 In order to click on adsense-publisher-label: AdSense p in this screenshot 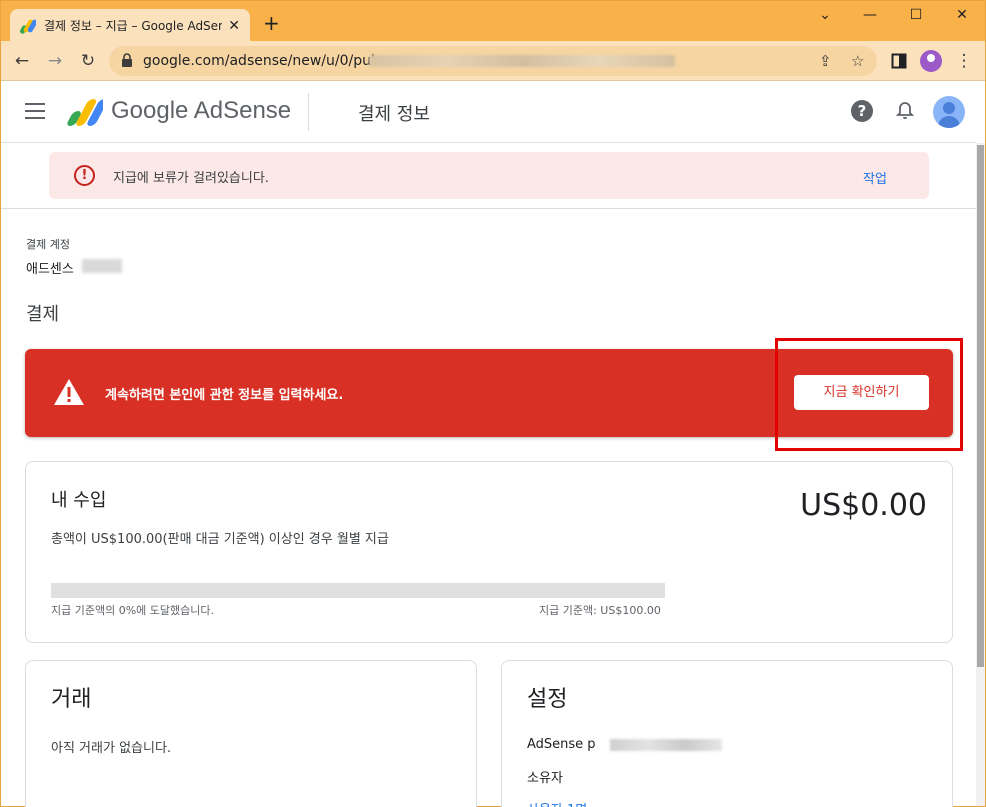, I will do `click(561, 744)`.